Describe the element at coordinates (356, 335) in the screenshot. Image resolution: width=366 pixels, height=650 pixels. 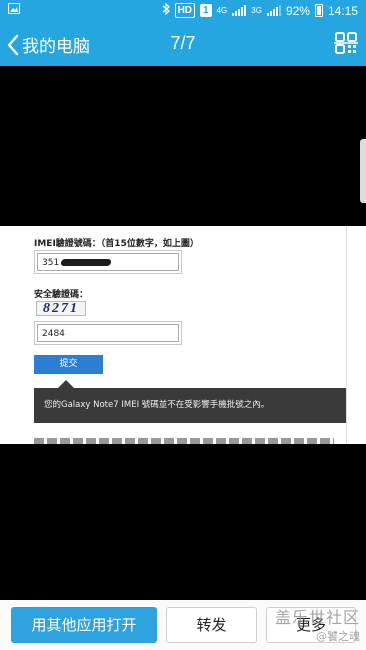
I see `page-edge` at that location.